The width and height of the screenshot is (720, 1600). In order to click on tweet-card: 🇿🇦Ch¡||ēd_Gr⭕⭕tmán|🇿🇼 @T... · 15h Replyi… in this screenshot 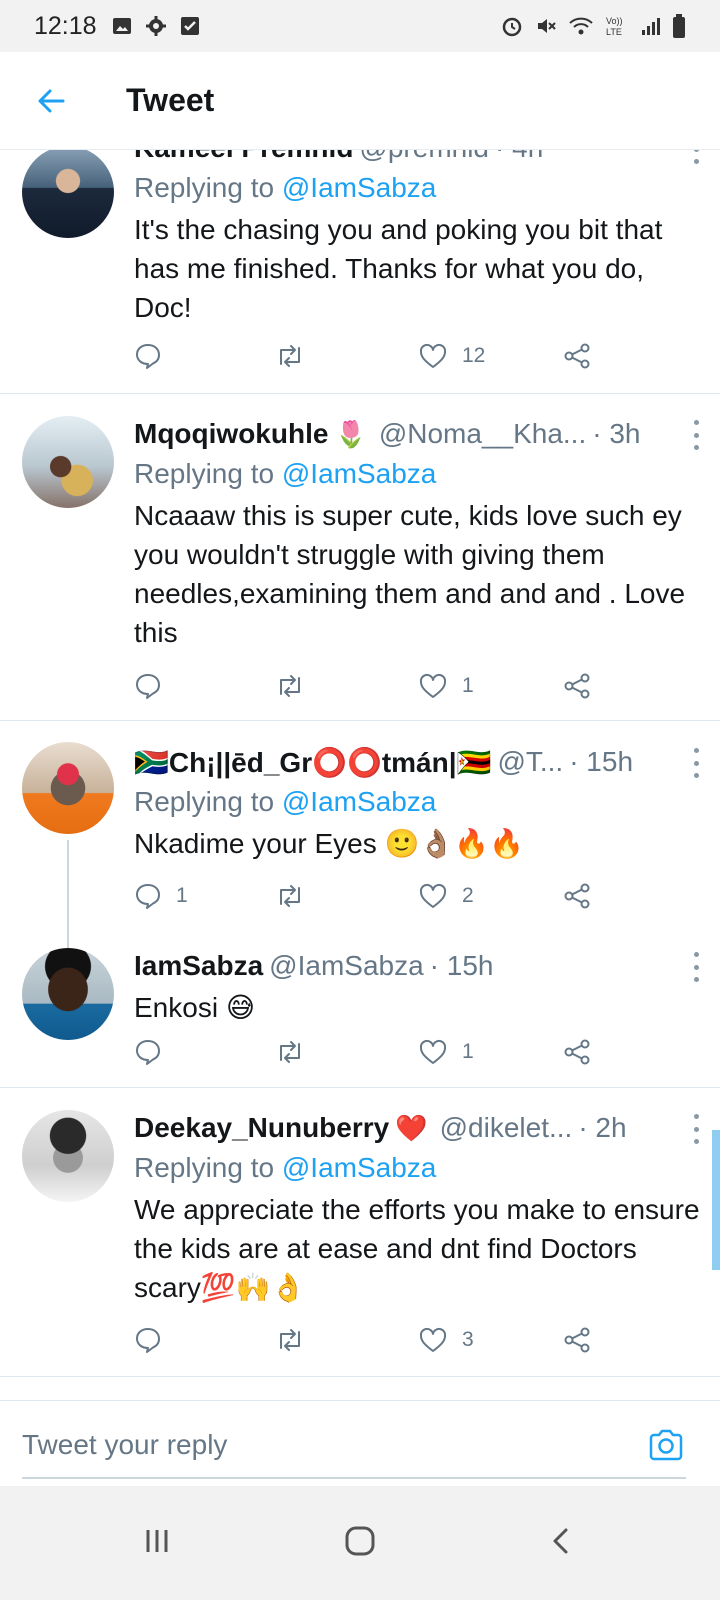, I will do `click(360, 842)`.